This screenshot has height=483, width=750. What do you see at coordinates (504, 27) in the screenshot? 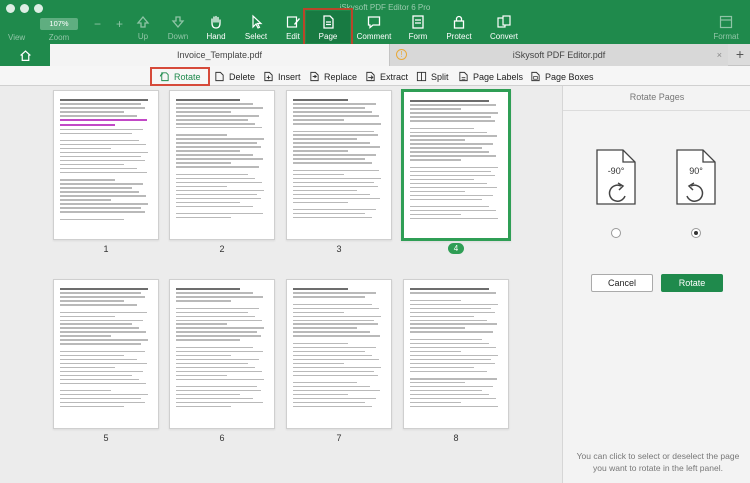
I see `convert-button: Convert` at bounding box center [504, 27].